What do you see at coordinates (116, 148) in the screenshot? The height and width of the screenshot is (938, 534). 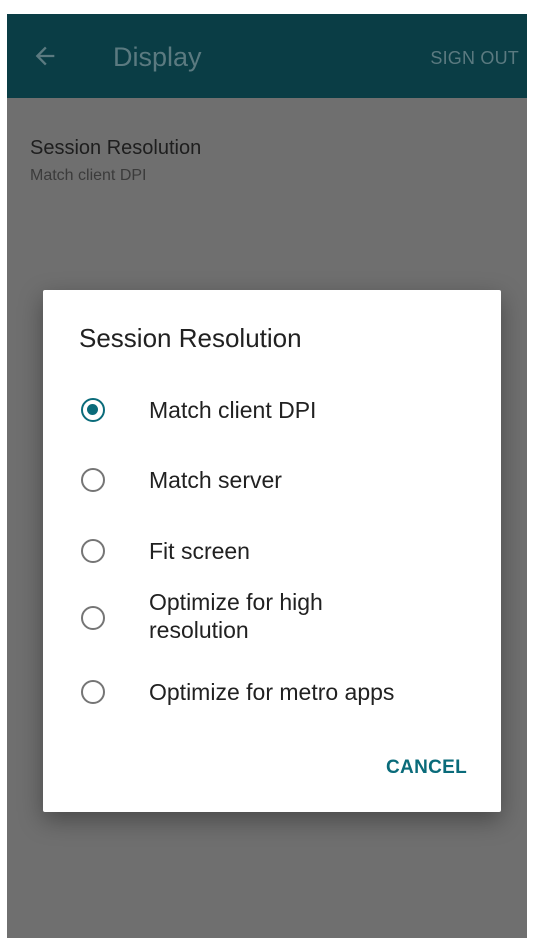 I see `preference-title: Session Resolution` at bounding box center [116, 148].